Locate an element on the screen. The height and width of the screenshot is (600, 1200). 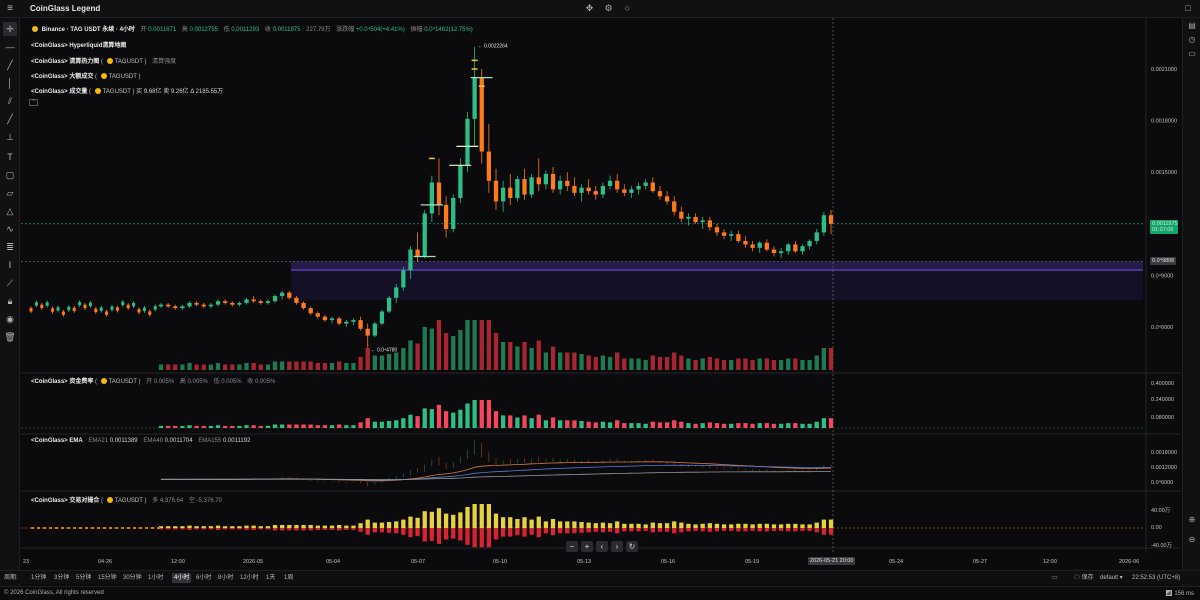
low-marker: ← 0.0⁴4780 is located at coordinates (384, 351).